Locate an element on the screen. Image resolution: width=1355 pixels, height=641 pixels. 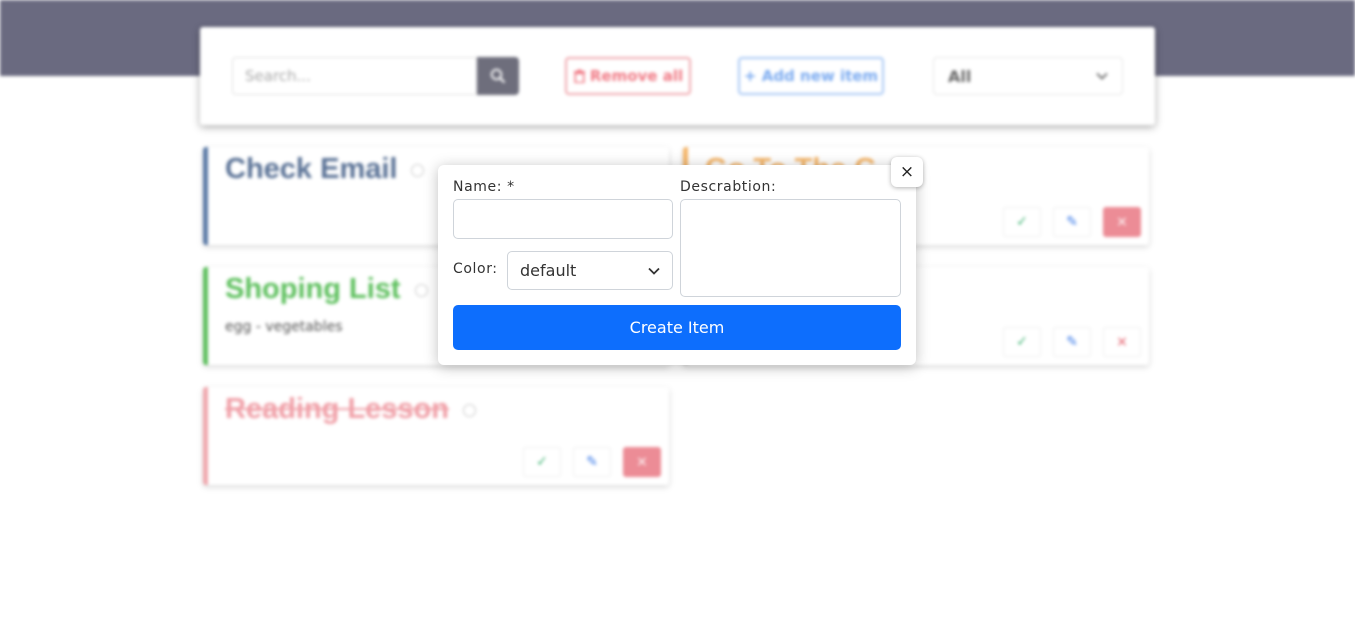
description-label: Descrabtion: is located at coordinates (728, 187).